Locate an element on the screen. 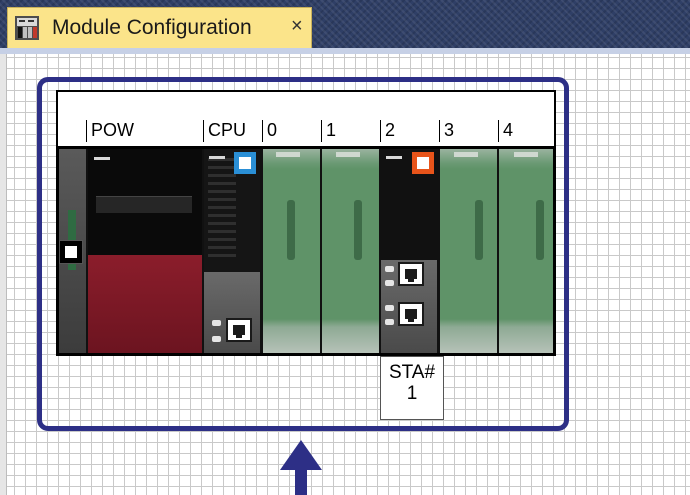 This screenshot has width=690, height=495. tab-title: Module Configuration is located at coordinates (152, 27).